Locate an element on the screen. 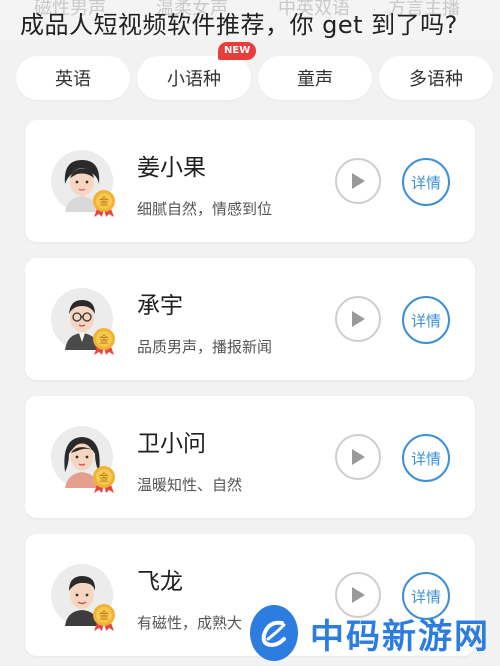 The height and width of the screenshot is (666, 500). tab-child-voice: 童声 is located at coordinates (315, 78).